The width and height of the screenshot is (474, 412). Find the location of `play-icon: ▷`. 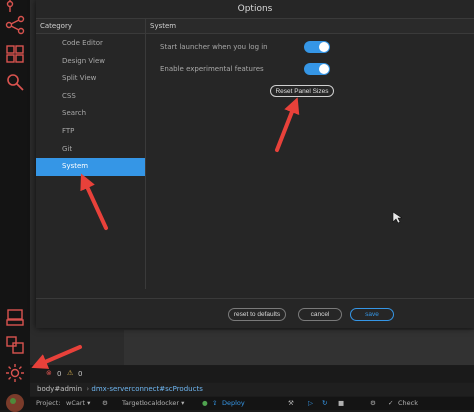

play-icon: ▷ is located at coordinates (310, 403).